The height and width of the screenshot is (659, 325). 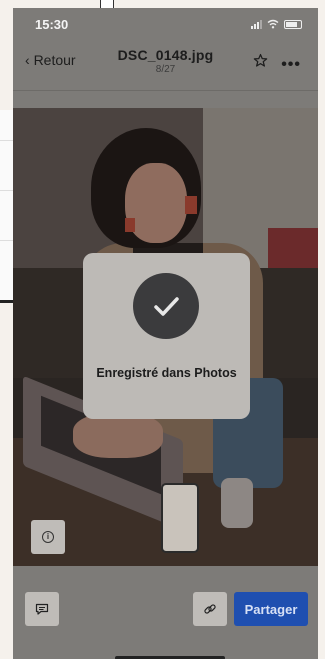 I want to click on info-button: i, so click(x=48, y=537).